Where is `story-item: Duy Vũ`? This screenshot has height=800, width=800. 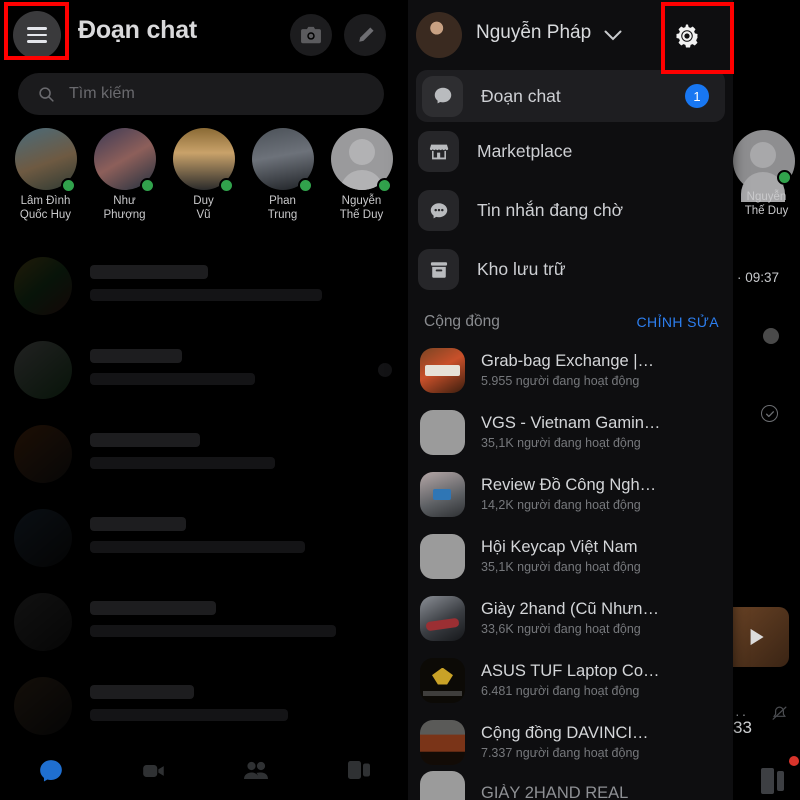
story-item: Duy Vũ is located at coordinates (203, 185).